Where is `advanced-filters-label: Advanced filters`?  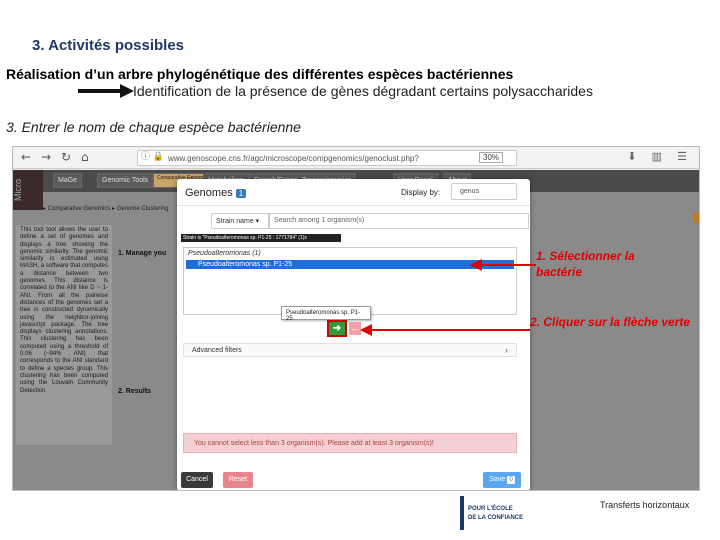
advanced-filters-label: Advanced filters is located at coordinates (217, 350).